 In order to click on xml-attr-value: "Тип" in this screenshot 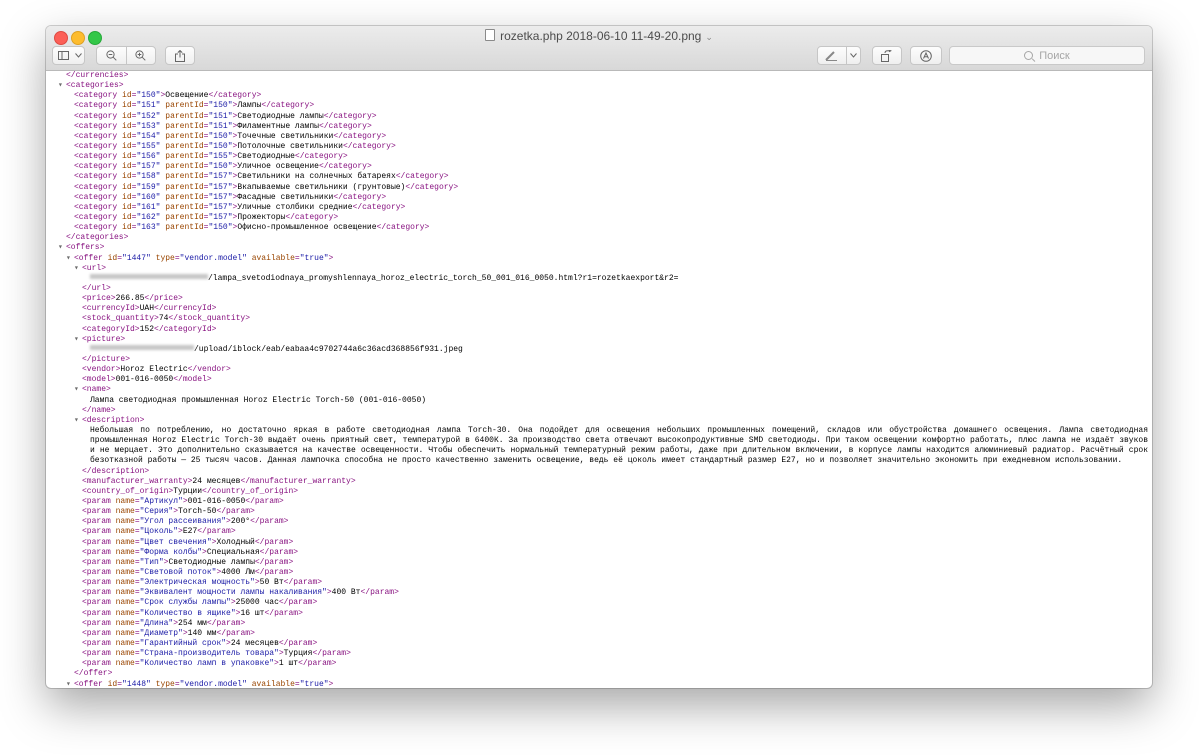, I will do `click(151, 562)`.